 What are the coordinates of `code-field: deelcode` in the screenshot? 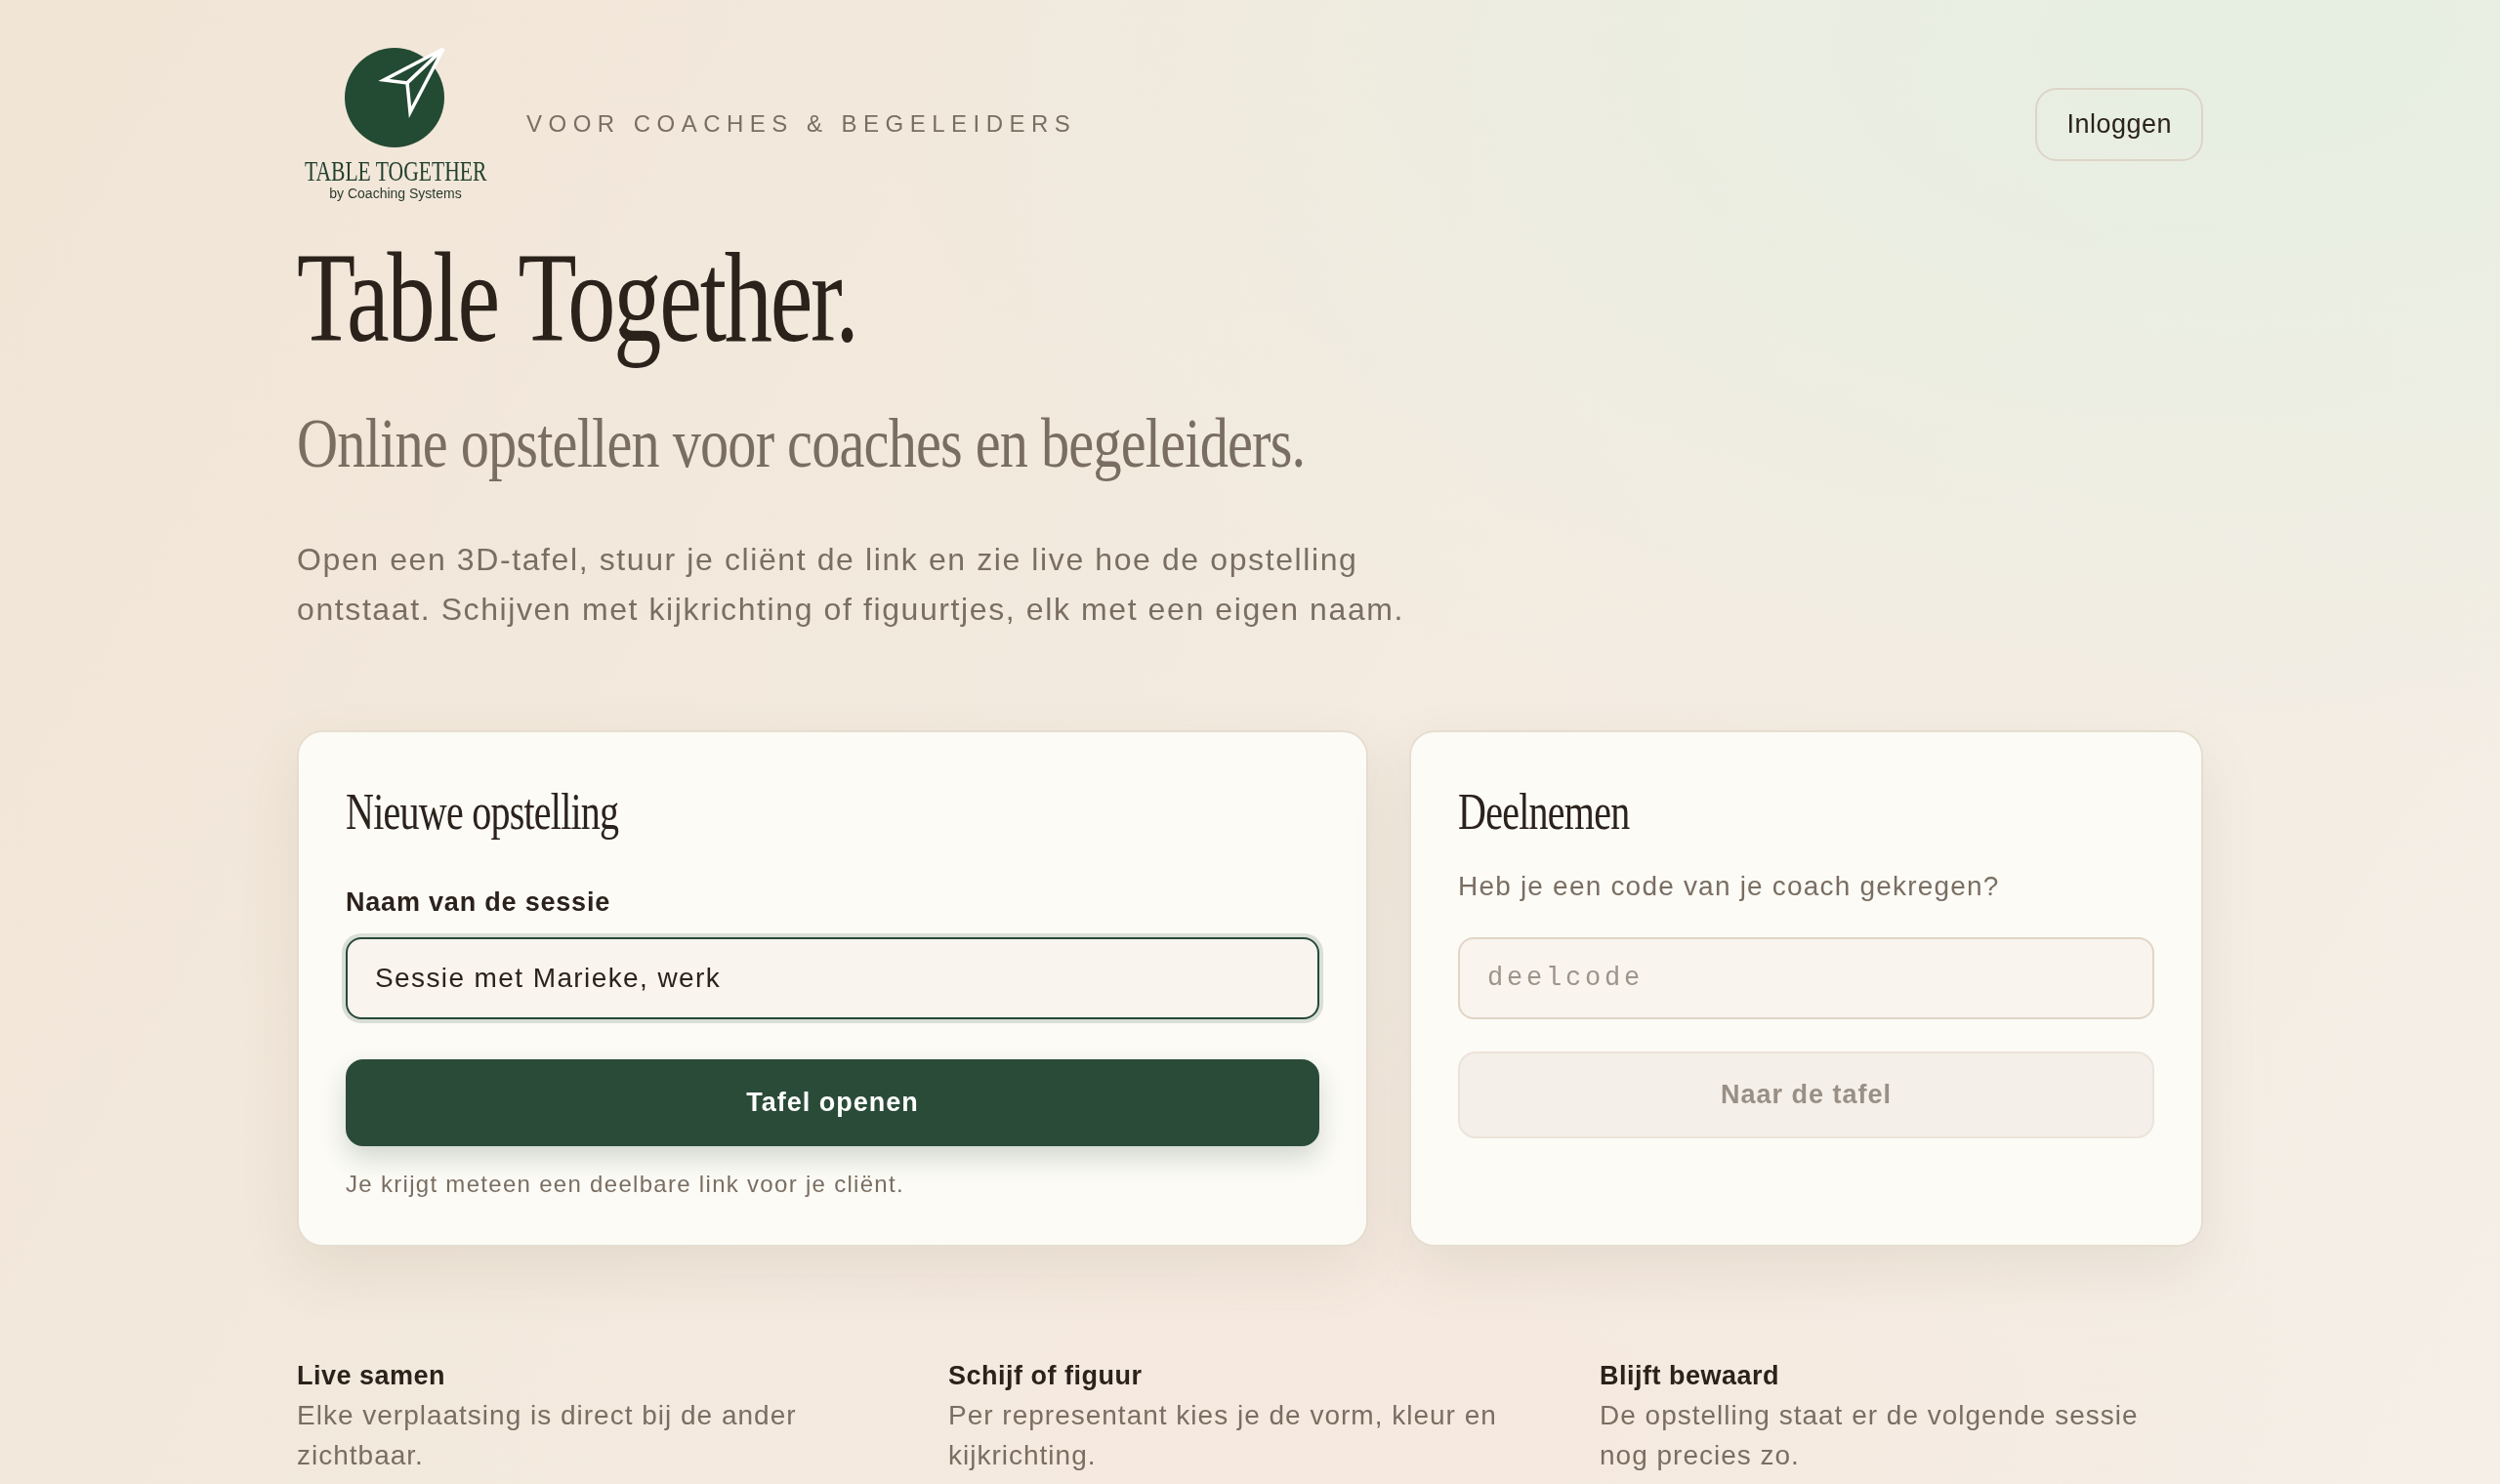 It's located at (1806, 978).